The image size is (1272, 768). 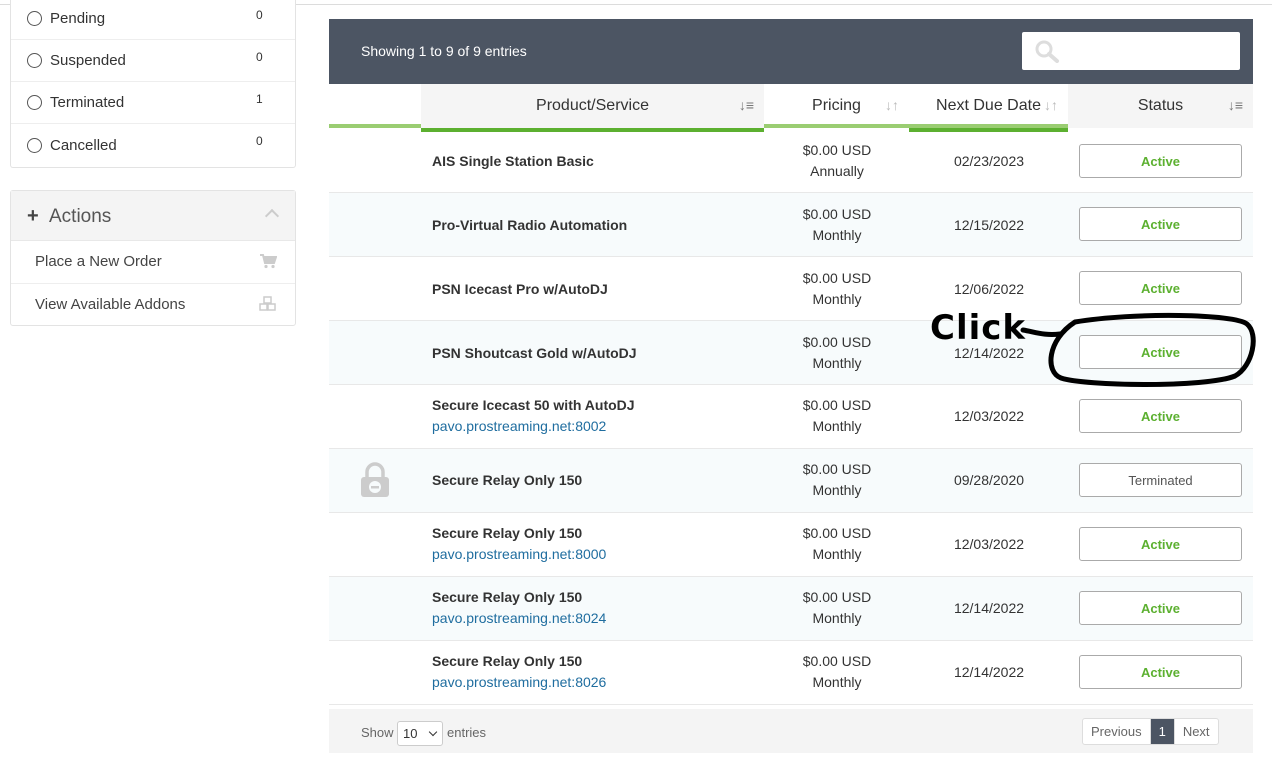 I want to click on status-filter-suspended: Suspended 0, so click(x=153, y=61).